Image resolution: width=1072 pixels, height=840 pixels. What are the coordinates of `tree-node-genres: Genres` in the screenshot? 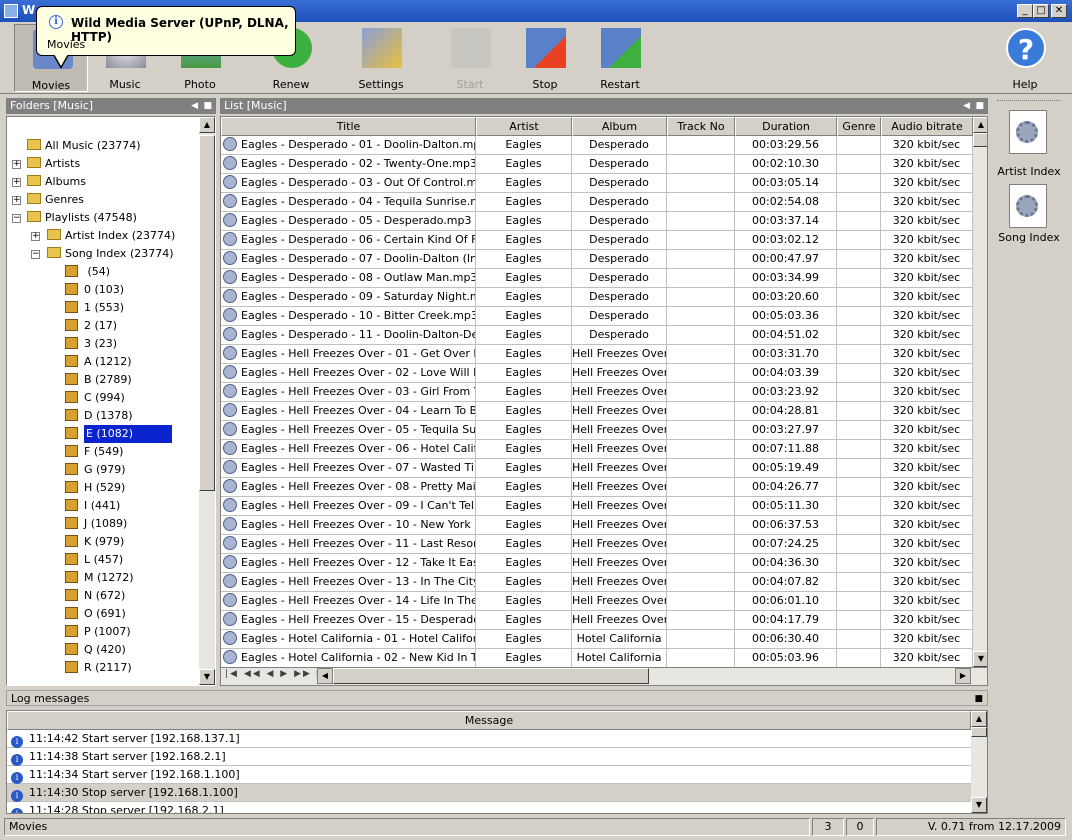 It's located at (55, 200).